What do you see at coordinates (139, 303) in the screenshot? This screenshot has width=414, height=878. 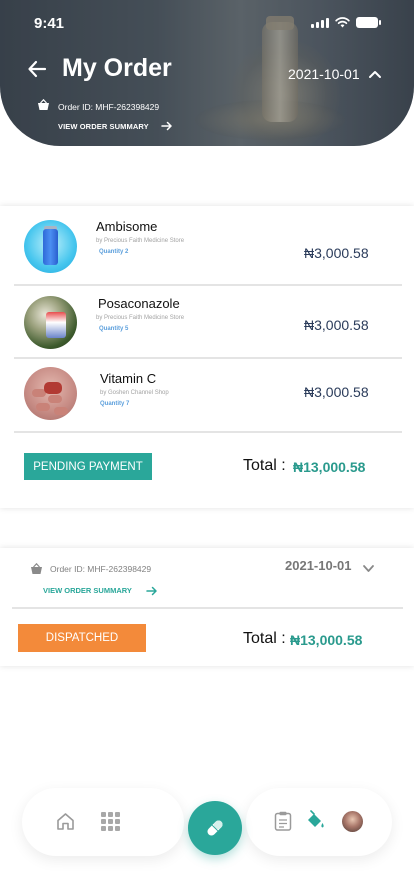 I see `product-name: Posaconazole` at bounding box center [139, 303].